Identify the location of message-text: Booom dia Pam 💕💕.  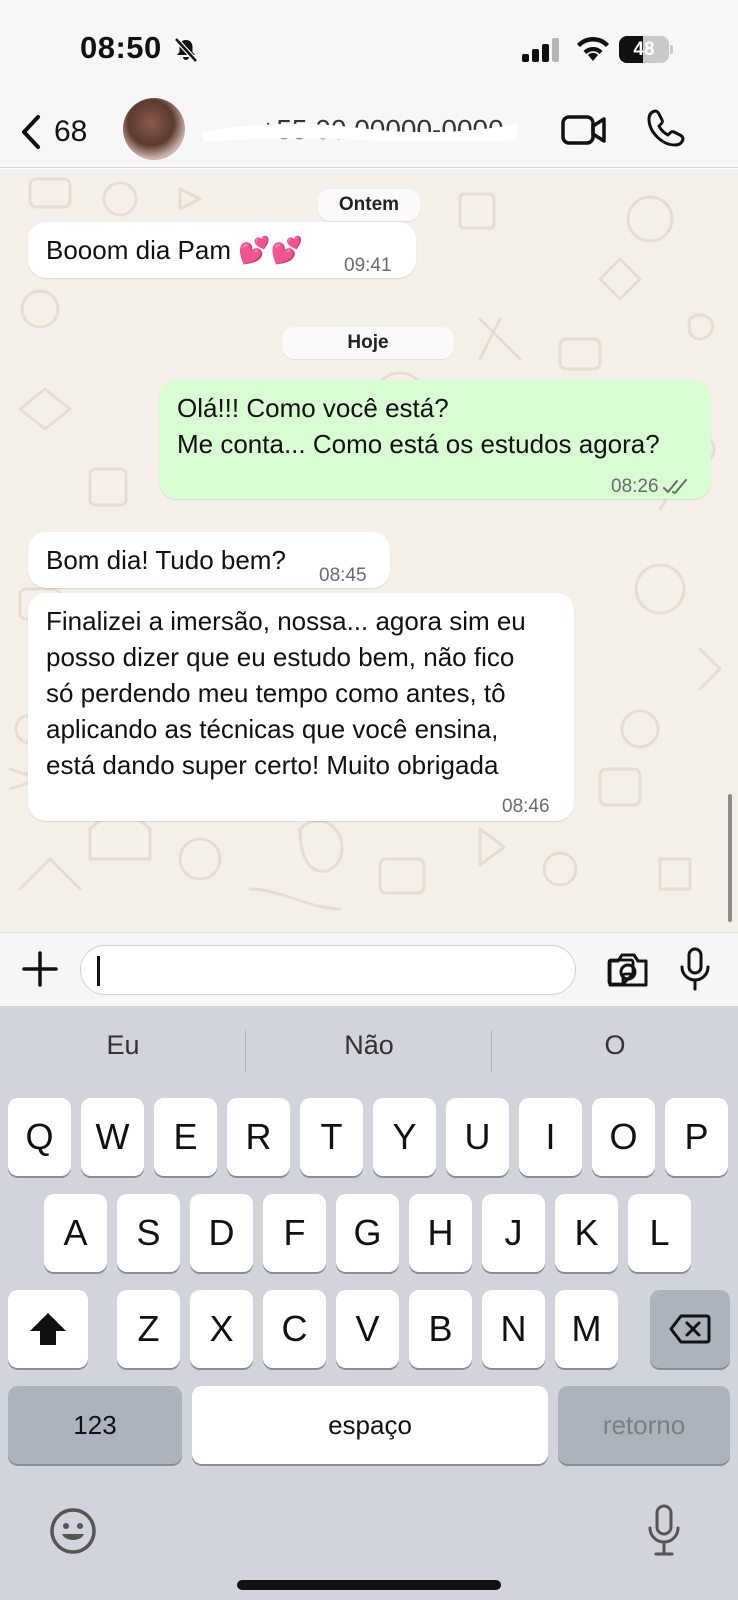
(174, 250).